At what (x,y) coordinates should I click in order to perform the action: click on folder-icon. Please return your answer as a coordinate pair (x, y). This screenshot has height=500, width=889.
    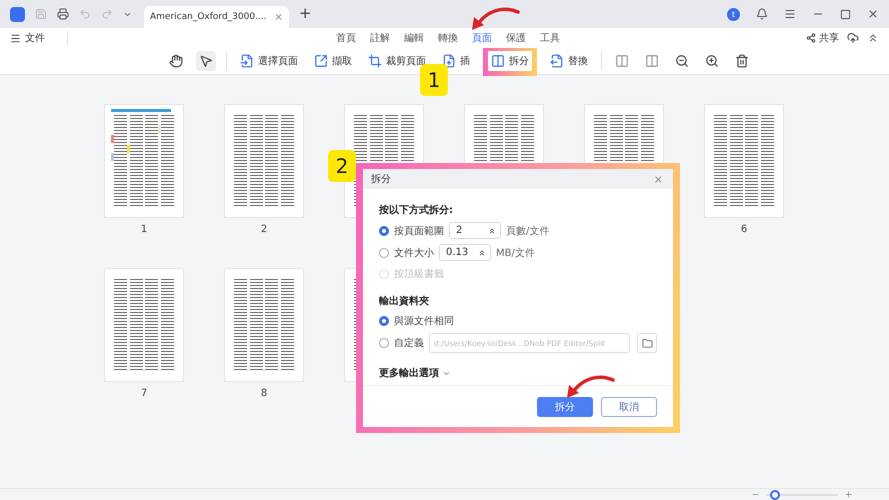
    Looking at the image, I should click on (647, 343).